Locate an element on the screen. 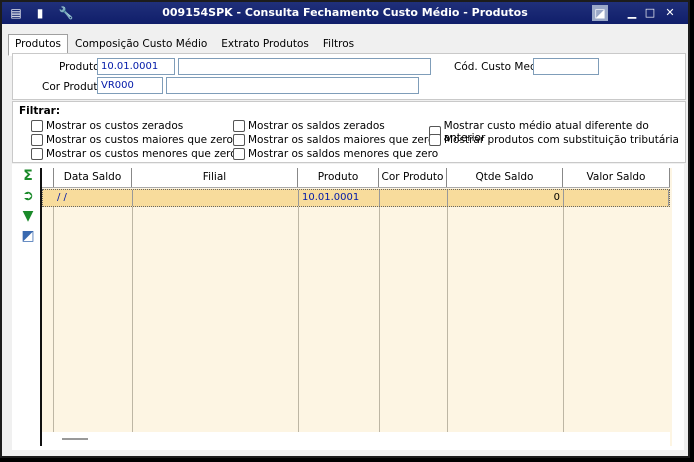  checkbox-saldos-menores-zero: Mostrar os saldos menores que zero is located at coordinates (335, 154).